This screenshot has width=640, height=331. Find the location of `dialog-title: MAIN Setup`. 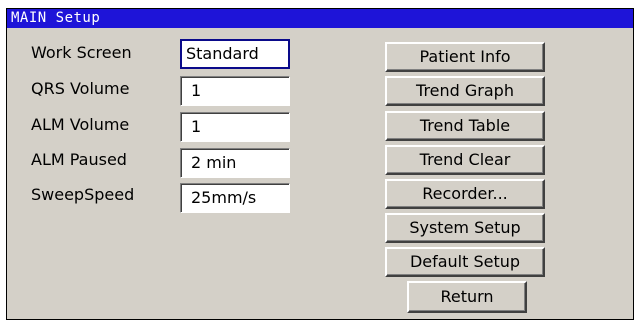

dialog-title: MAIN Setup is located at coordinates (320, 18).